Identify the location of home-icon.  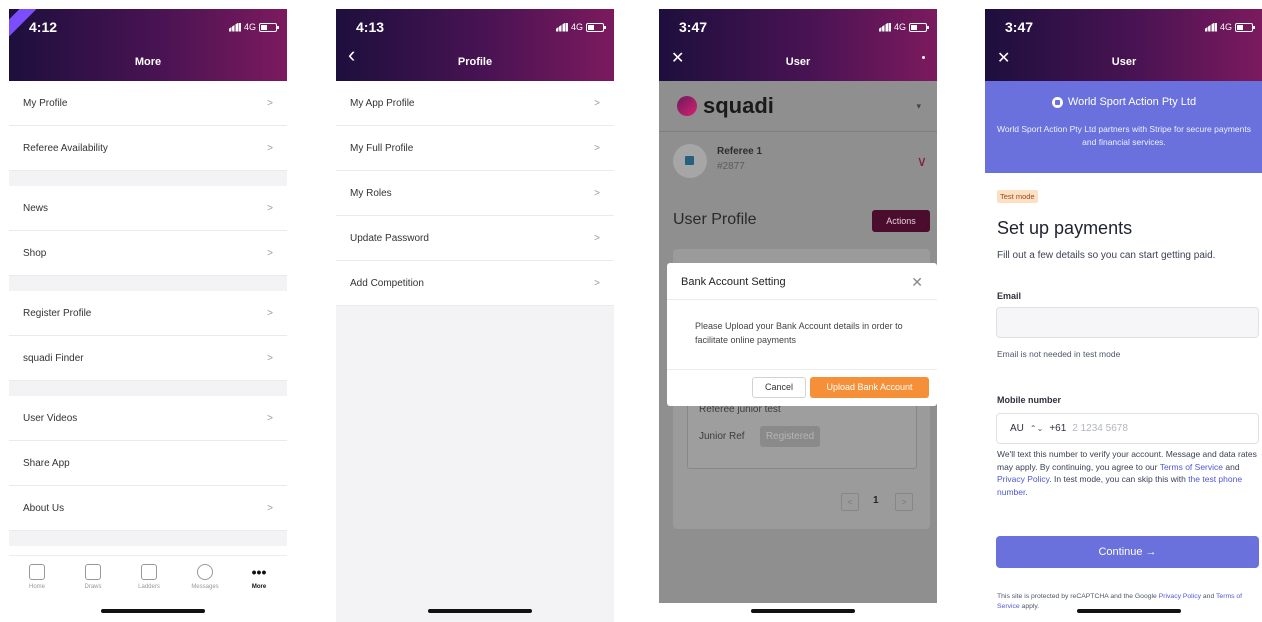
(37, 572).